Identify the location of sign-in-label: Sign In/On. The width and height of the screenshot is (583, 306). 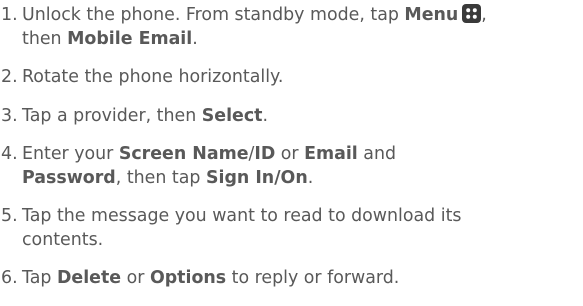
(256, 177).